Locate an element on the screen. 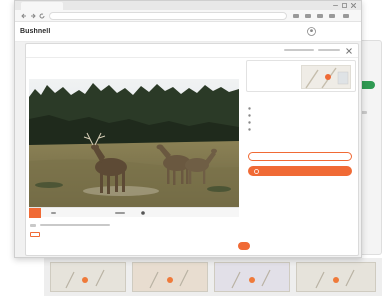  minimize-icon is located at coordinates (335, 5).